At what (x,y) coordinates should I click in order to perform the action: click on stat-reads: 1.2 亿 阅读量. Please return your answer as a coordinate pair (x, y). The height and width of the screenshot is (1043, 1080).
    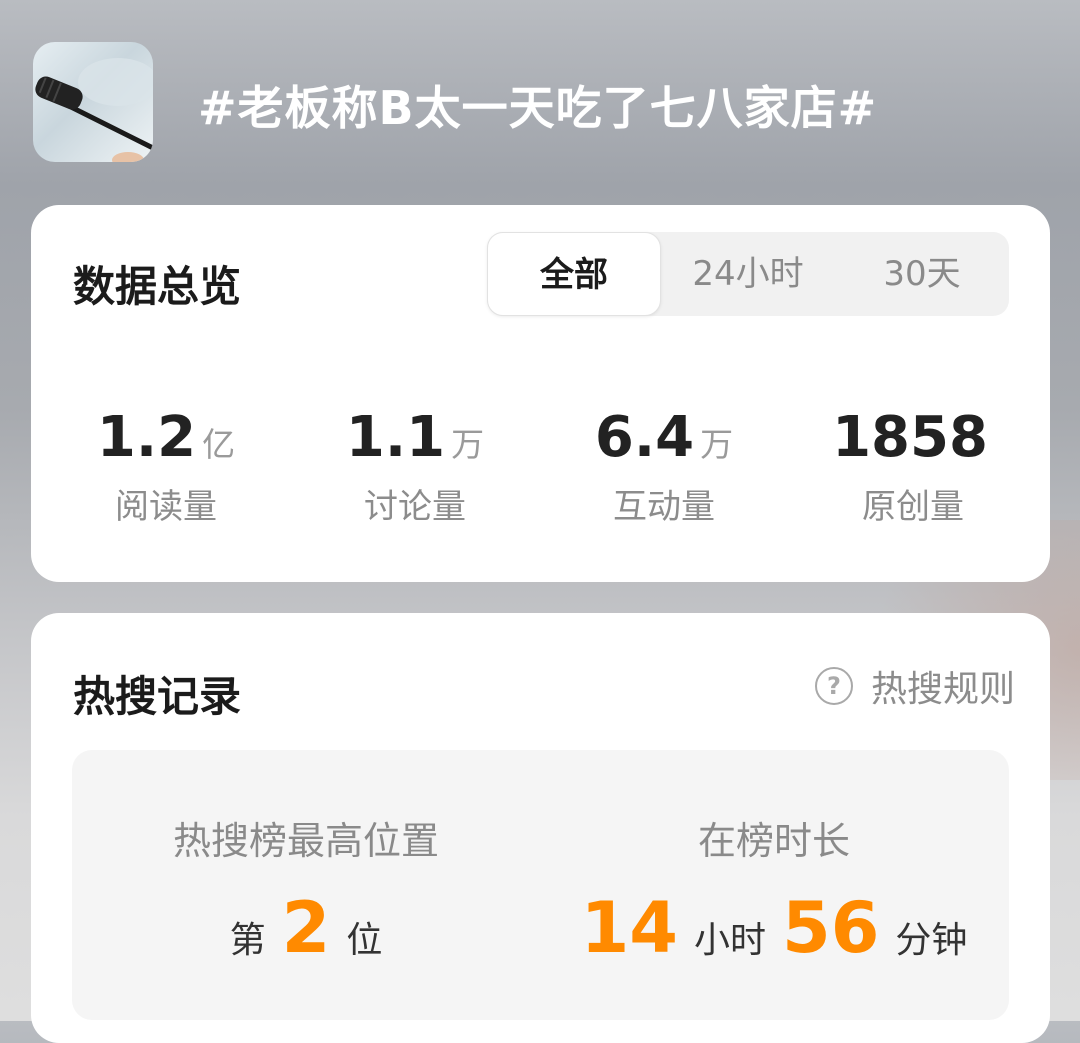
    Looking at the image, I should click on (166, 466).